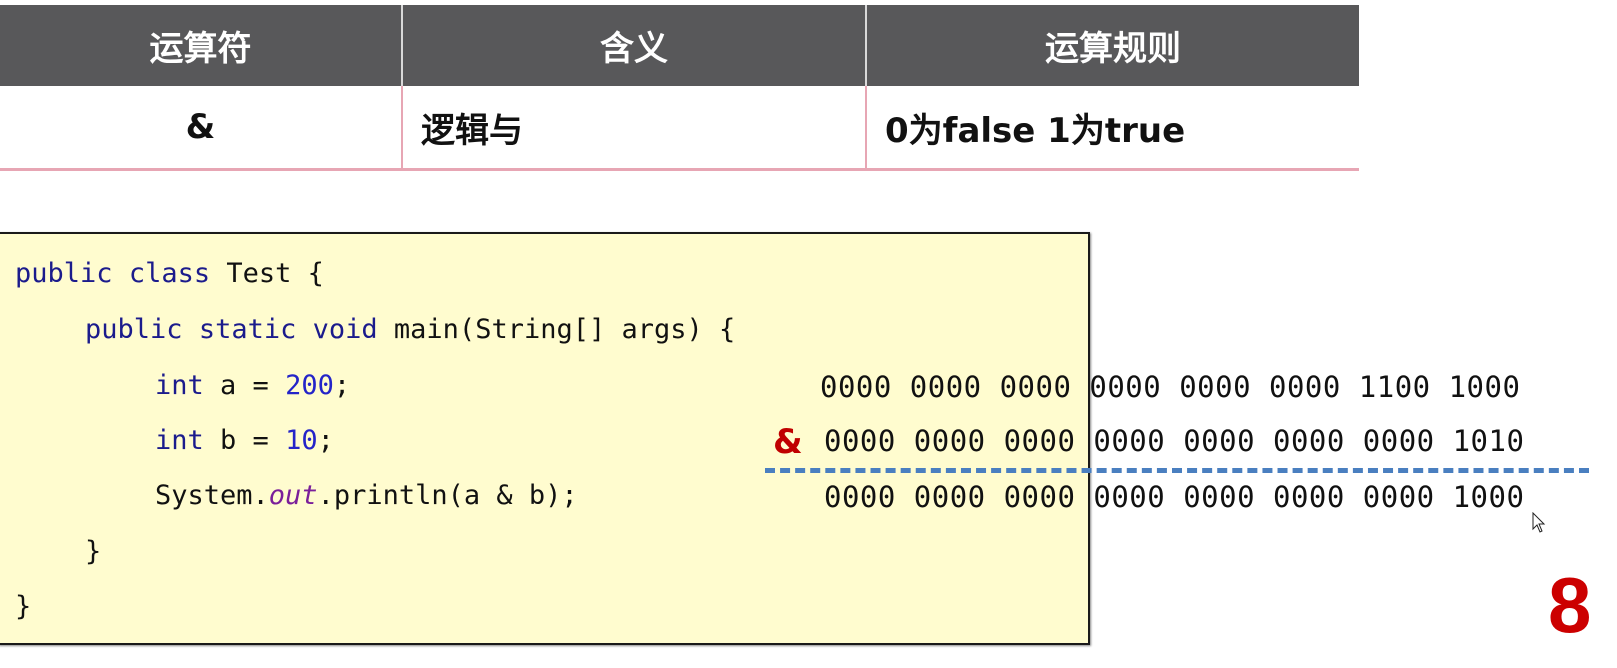  I want to click on cell-operator: &, so click(201, 128).